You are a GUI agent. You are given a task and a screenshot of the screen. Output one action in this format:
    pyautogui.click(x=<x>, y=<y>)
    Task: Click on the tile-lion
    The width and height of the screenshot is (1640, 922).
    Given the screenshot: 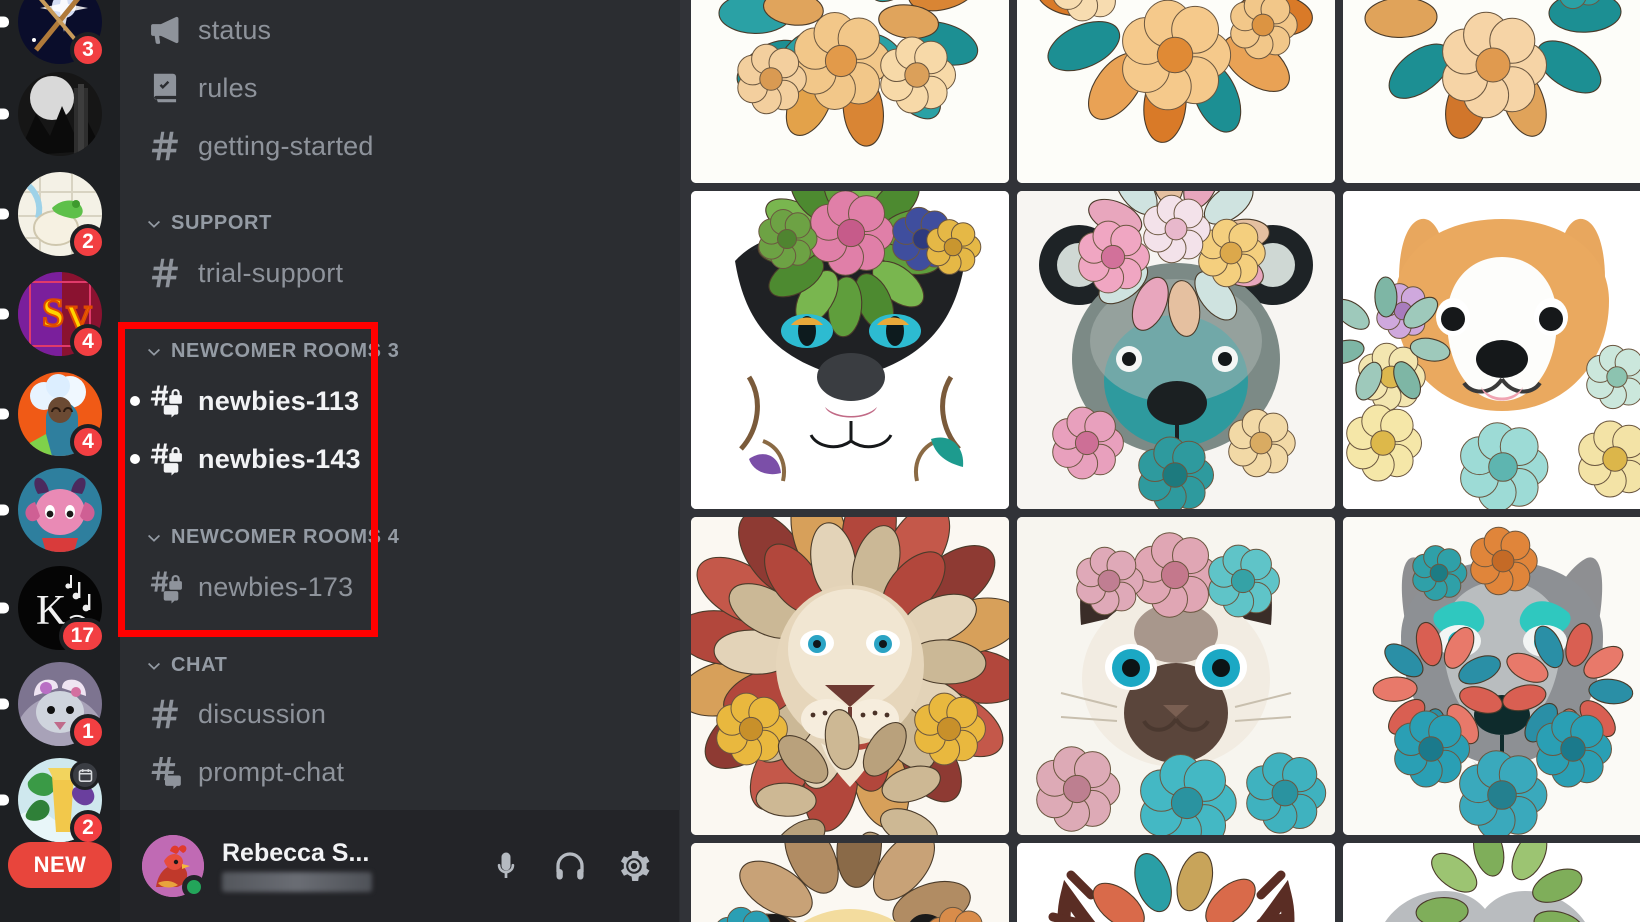 What is the action you would take?
    pyautogui.click(x=850, y=676)
    